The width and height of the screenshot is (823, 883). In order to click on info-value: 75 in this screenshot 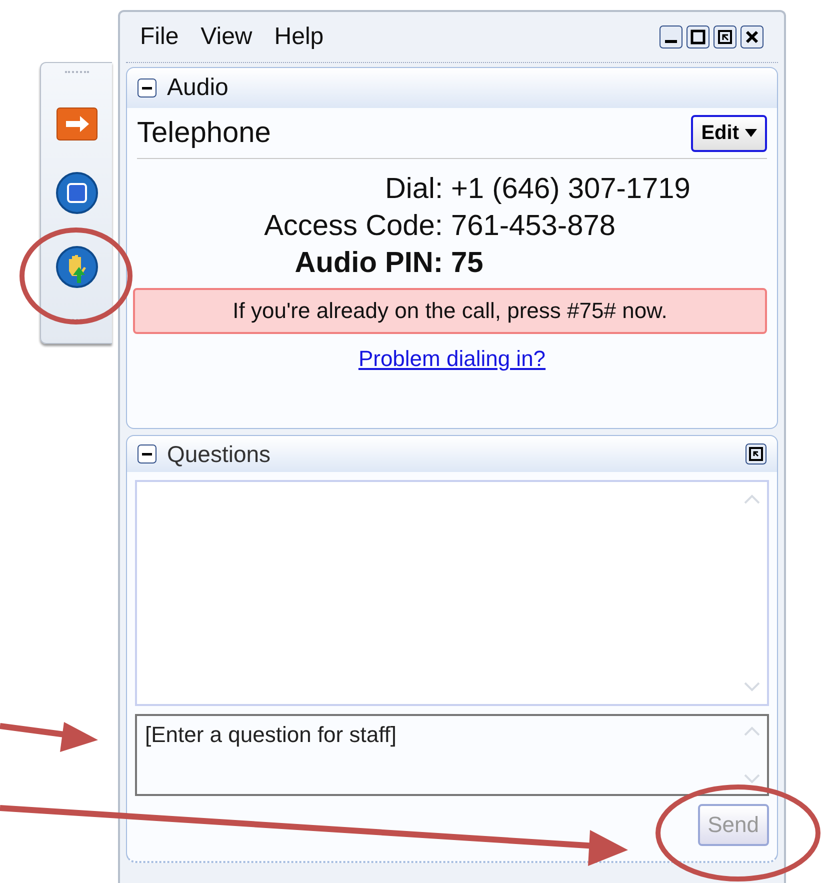, I will do `click(467, 263)`.